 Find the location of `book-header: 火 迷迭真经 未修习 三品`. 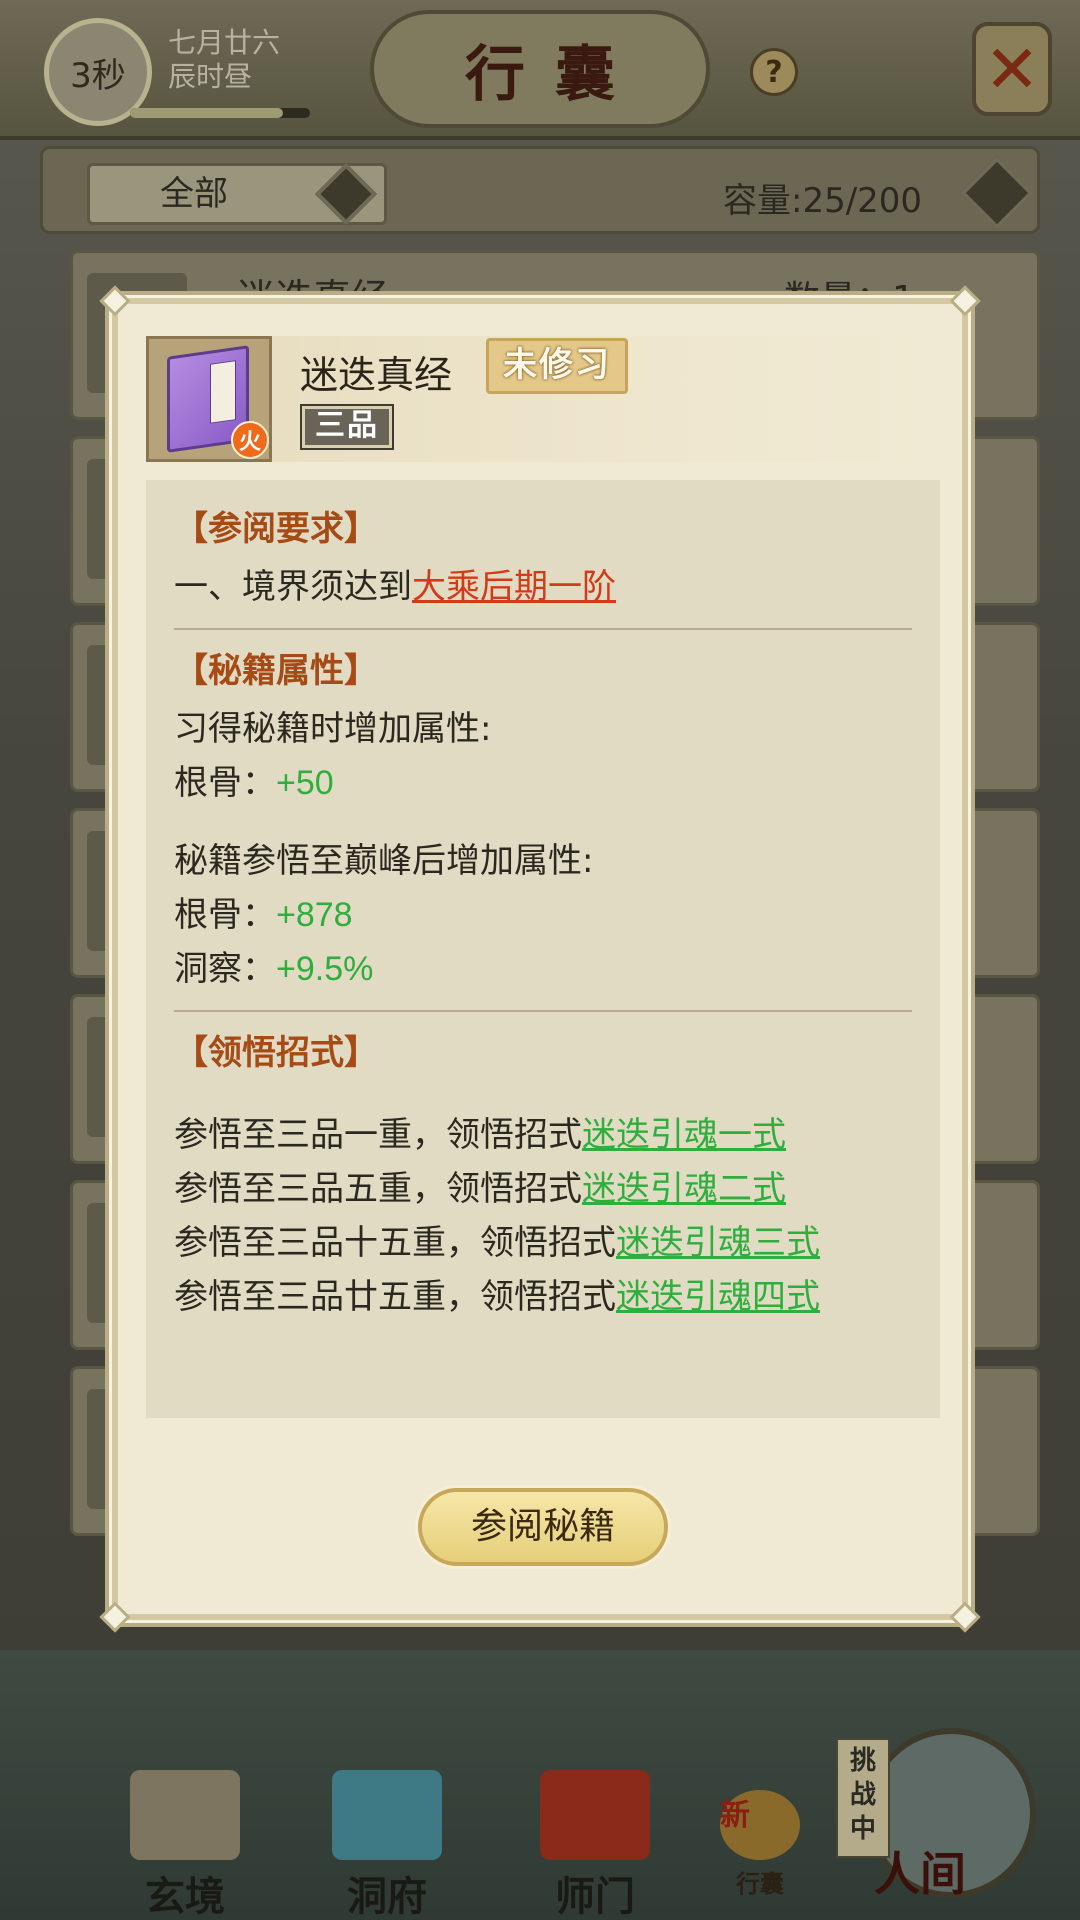

book-header: 火 迷迭真经 未修习 三品 is located at coordinates (546, 399).